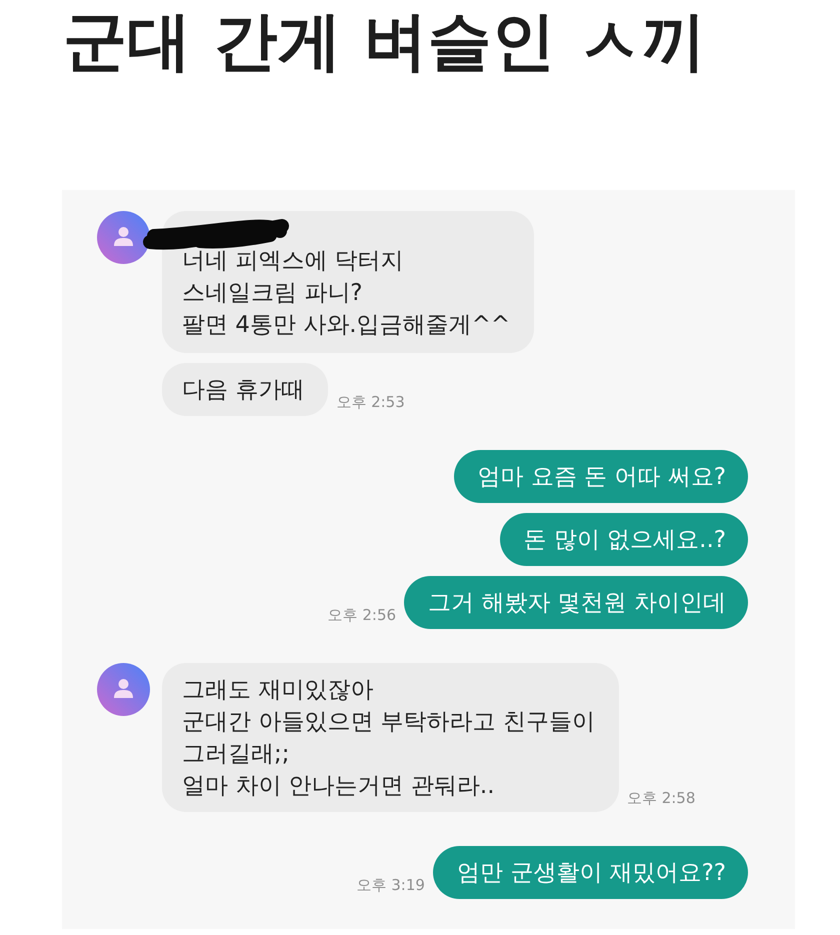 The width and height of the screenshot is (840, 935). What do you see at coordinates (384, 42) in the screenshot?
I see `headline: 군대 간게 벼슬인 ㅅ끼` at bounding box center [384, 42].